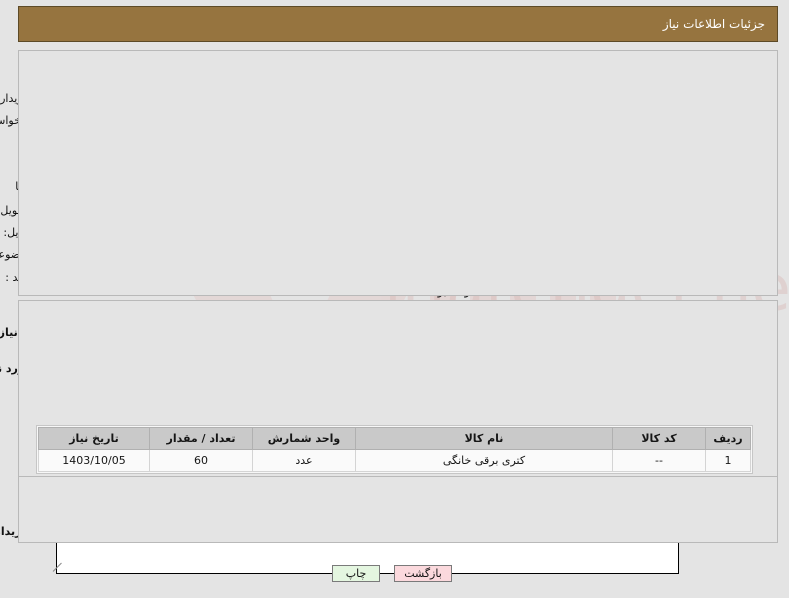  I want to click on window-title-bar: جزئیات اطلاعات نیاز, so click(398, 24).